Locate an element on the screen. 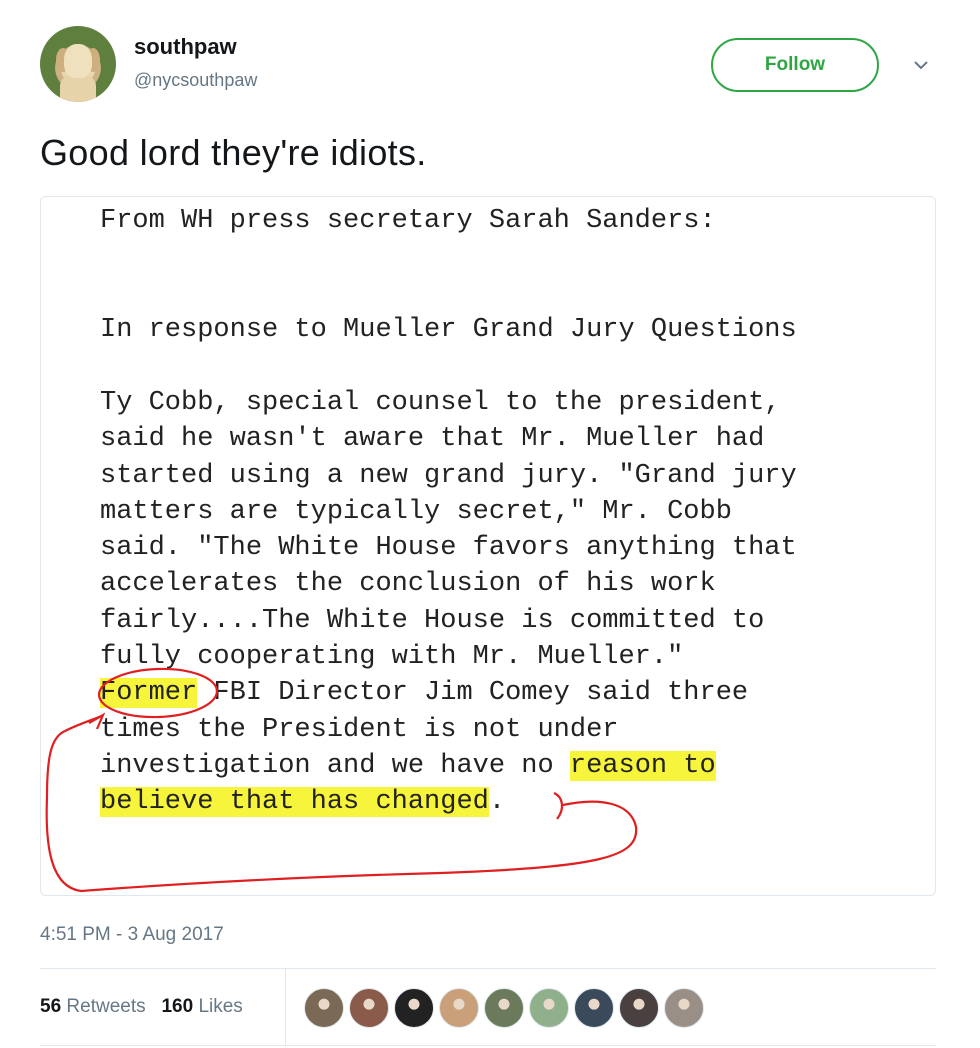  tweet-text: Good lord they're idiots. is located at coordinates (233, 152).